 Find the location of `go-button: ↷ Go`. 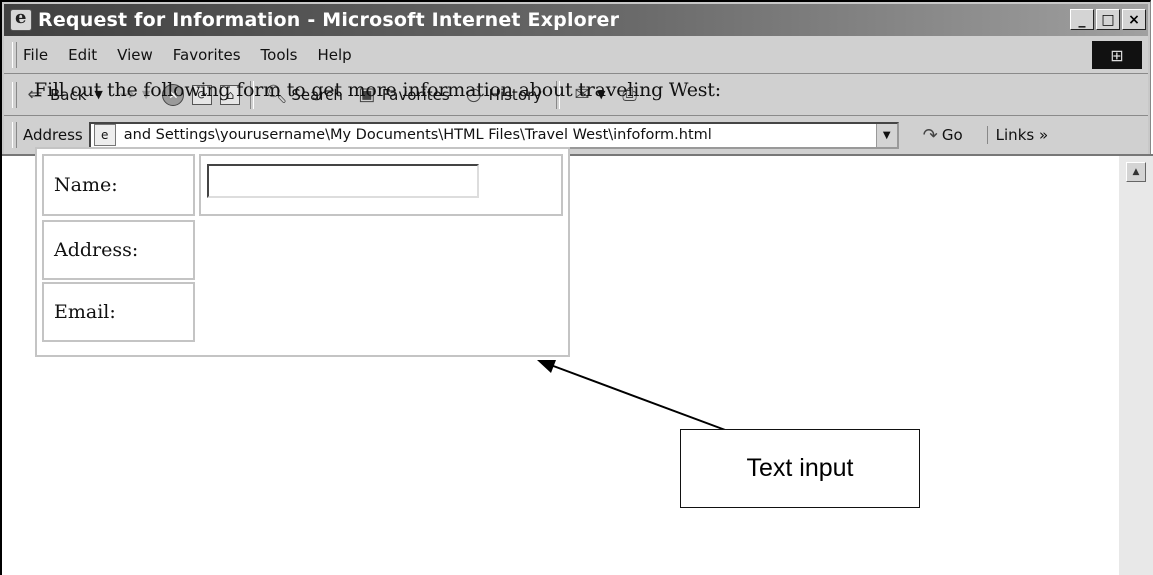

go-button: ↷ Go is located at coordinates (943, 135).